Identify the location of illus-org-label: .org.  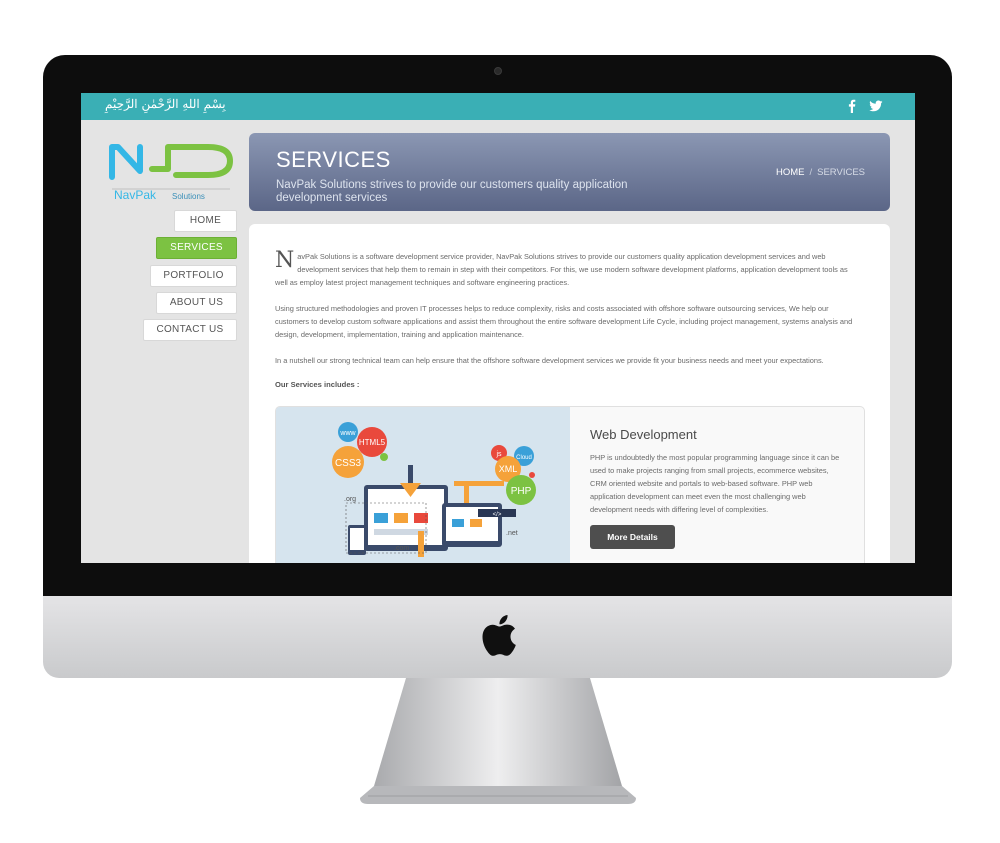
(350, 499).